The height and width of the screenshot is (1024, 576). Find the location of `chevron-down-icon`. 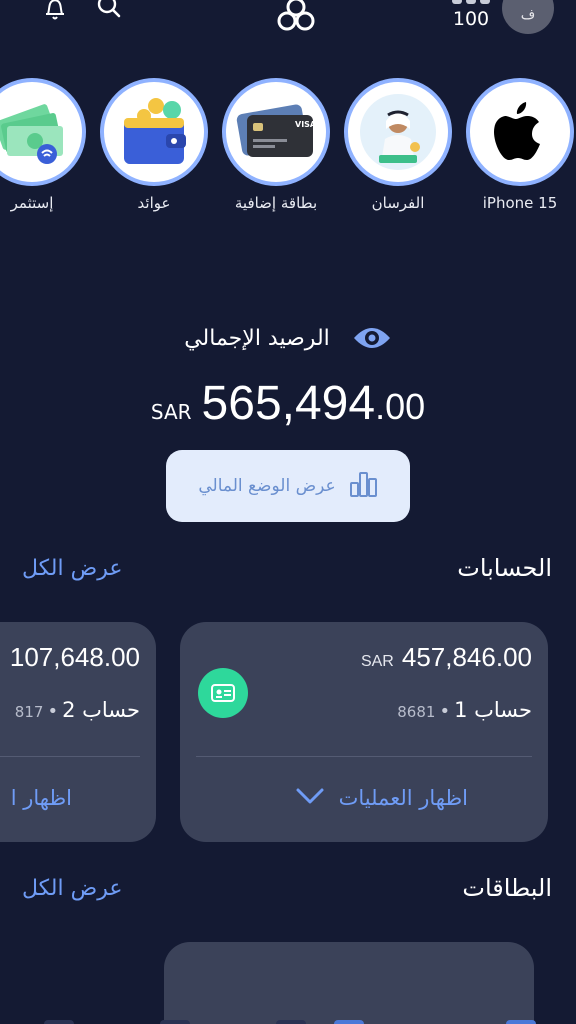

chevron-down-icon is located at coordinates (310, 798).